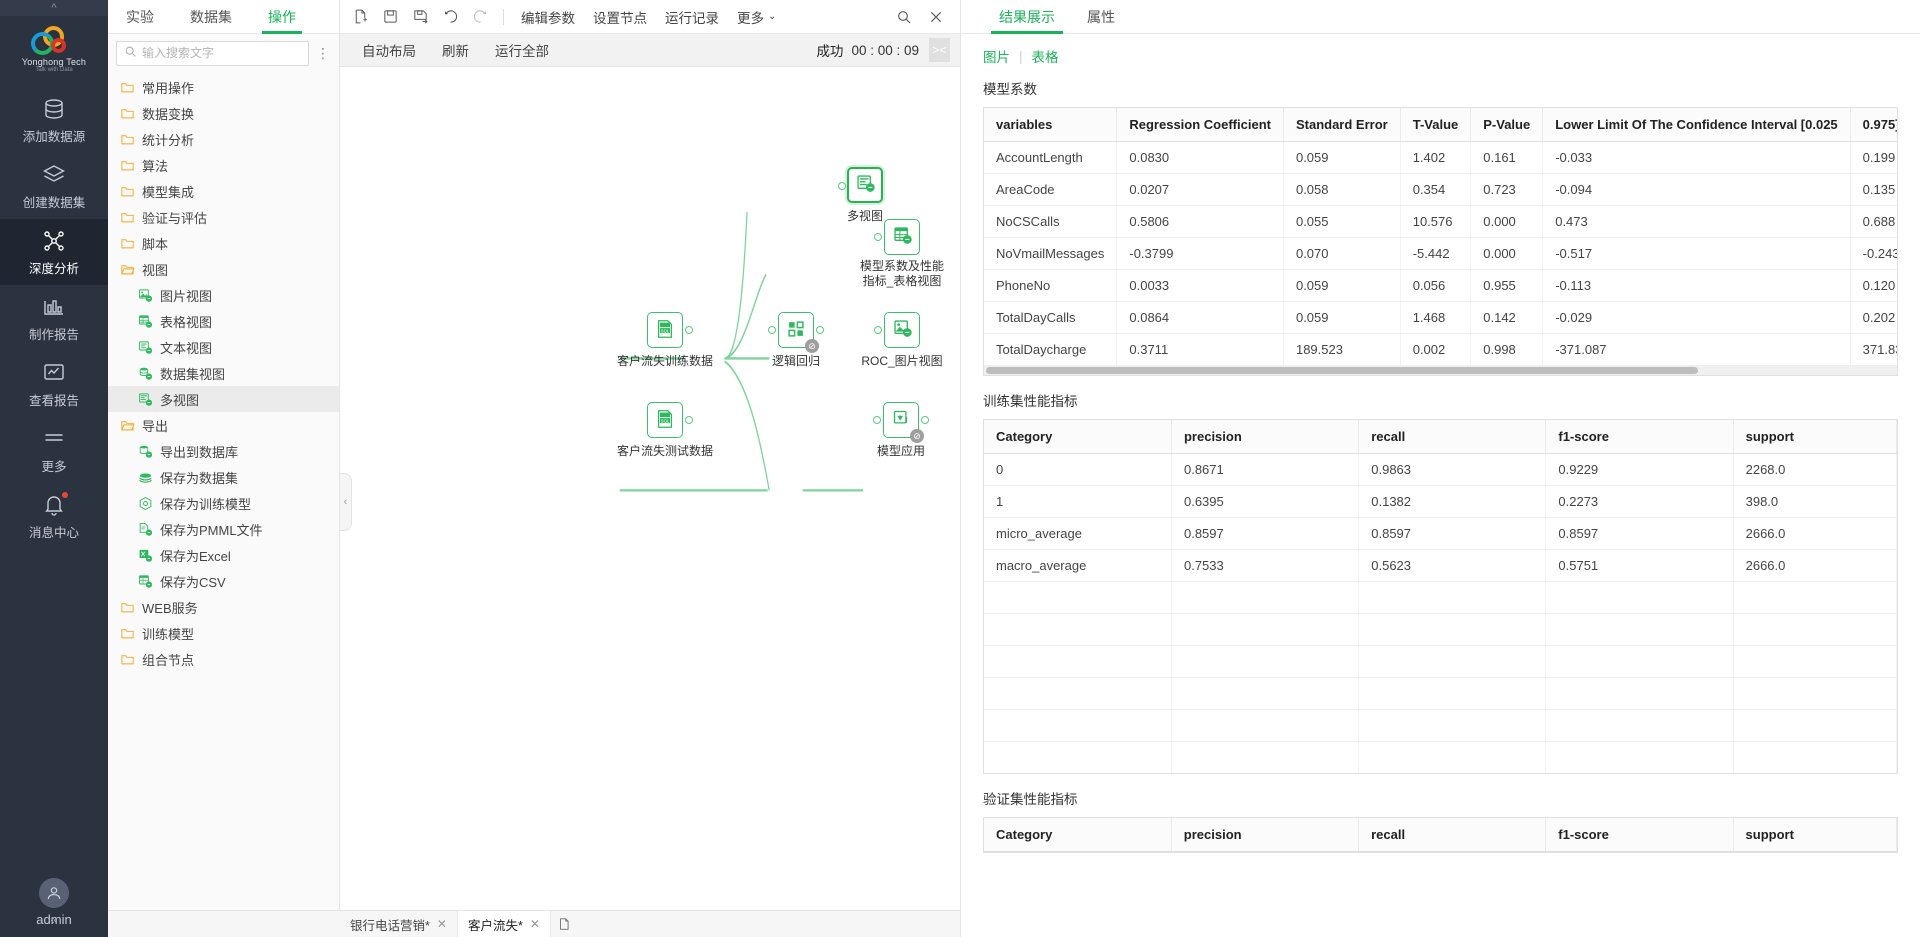 The width and height of the screenshot is (1920, 937). Describe the element at coordinates (360, 17) in the screenshot. I see `new-file-icon` at that location.